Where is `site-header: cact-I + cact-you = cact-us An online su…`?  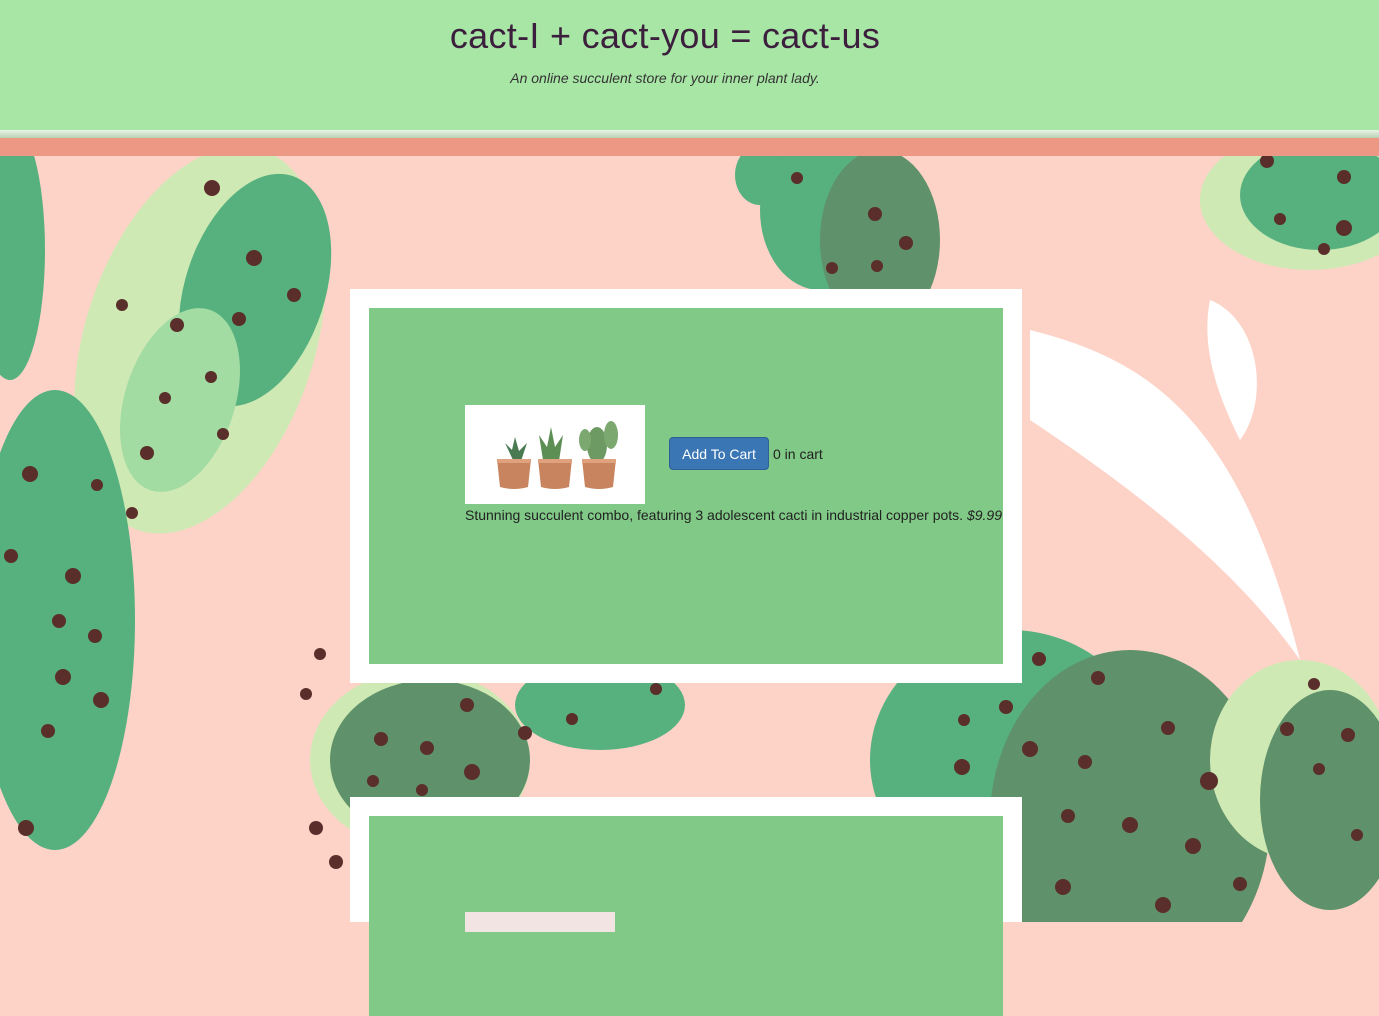
site-header: cact-I + cact-you = cact-us An online su… is located at coordinates (689, 65).